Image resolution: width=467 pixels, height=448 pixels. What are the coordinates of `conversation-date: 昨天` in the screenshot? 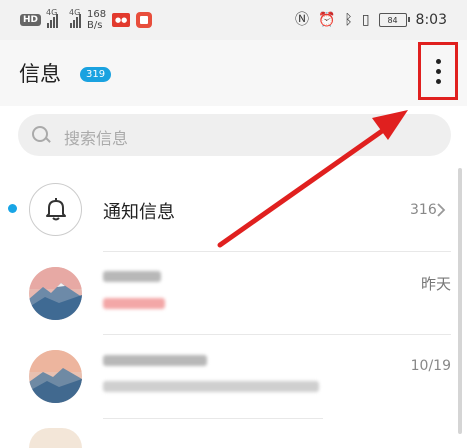 It's located at (435, 284).